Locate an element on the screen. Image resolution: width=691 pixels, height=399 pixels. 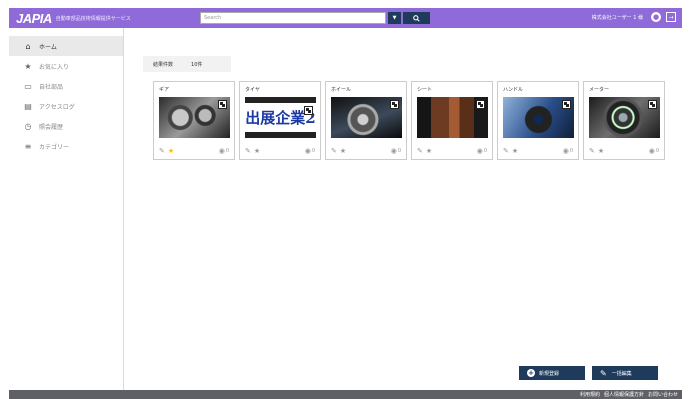
part-card-wheel: ホイール ✎ ★ ◉ 0 is located at coordinates (366, 120).